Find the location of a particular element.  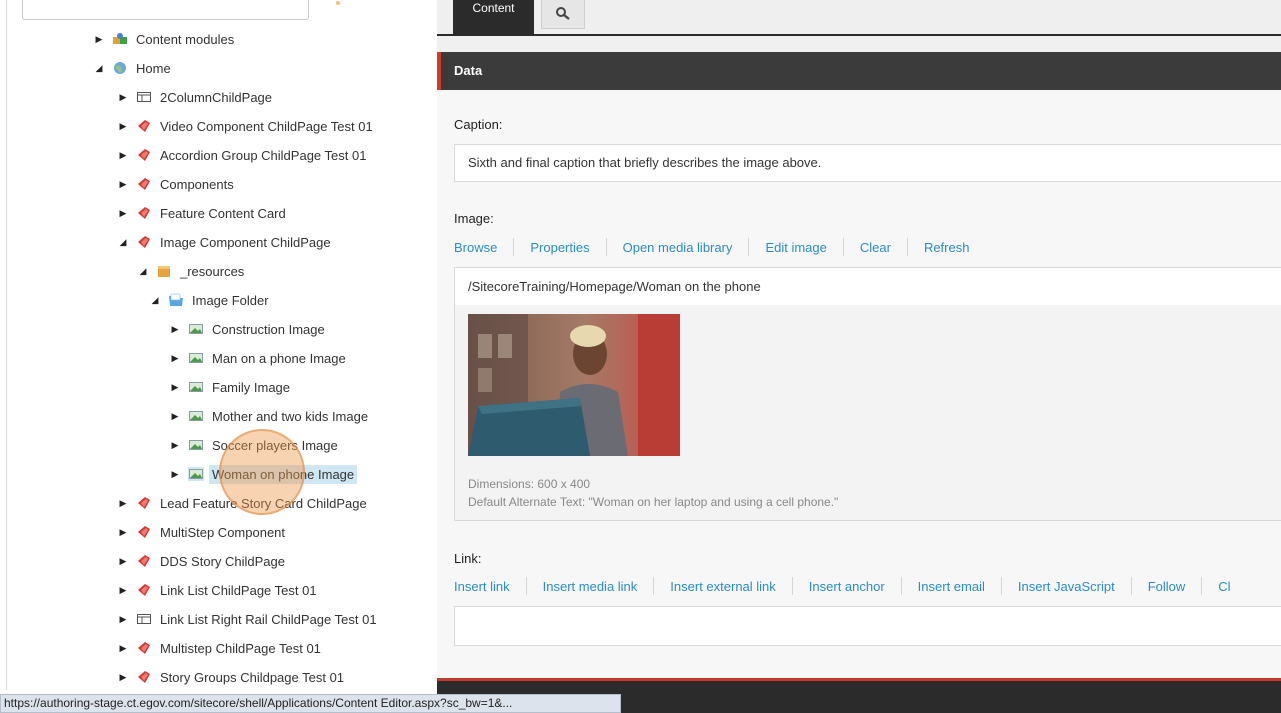

tree-item: ◢ Image Folder is located at coordinates (210, 300).